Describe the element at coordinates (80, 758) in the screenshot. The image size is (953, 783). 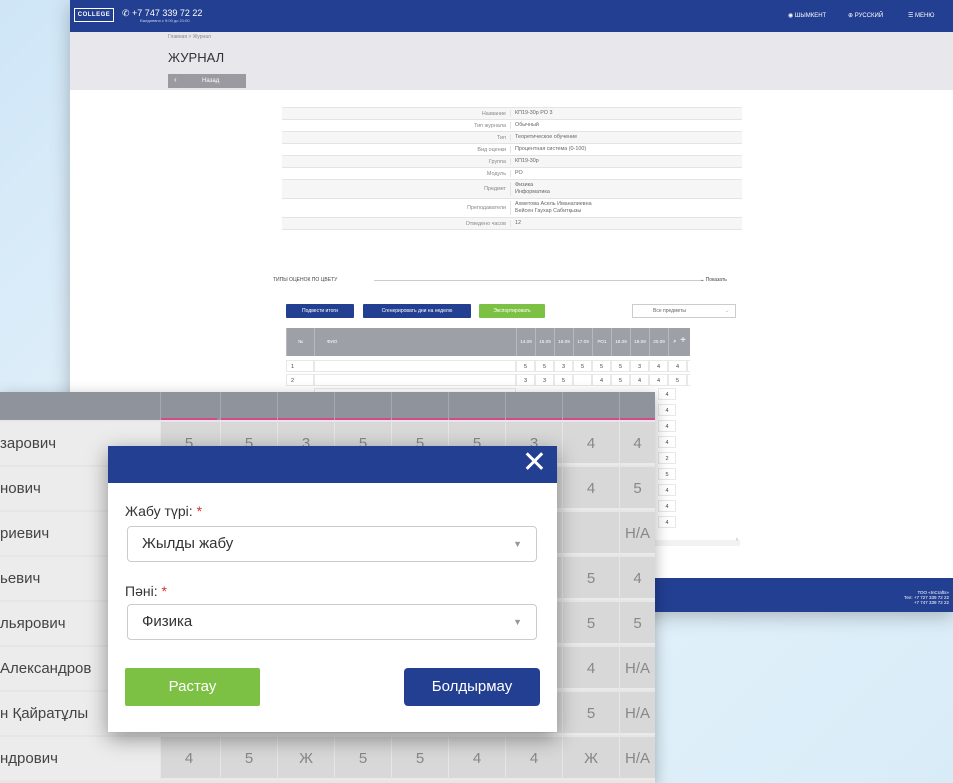
I see `student-name: ндрович` at that location.